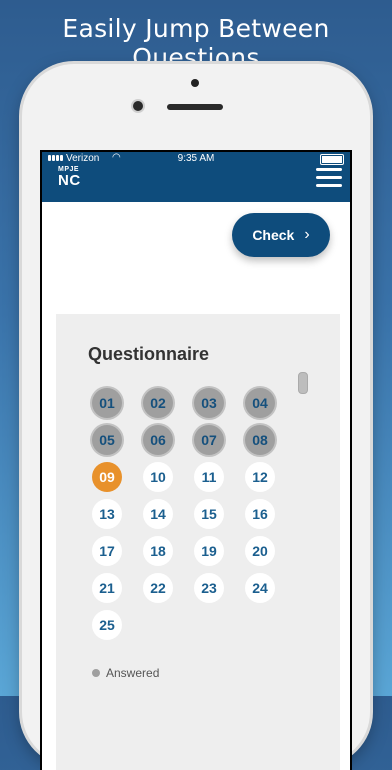  Describe the element at coordinates (209, 588) in the screenshot. I see `question-button-23: 23` at that location.